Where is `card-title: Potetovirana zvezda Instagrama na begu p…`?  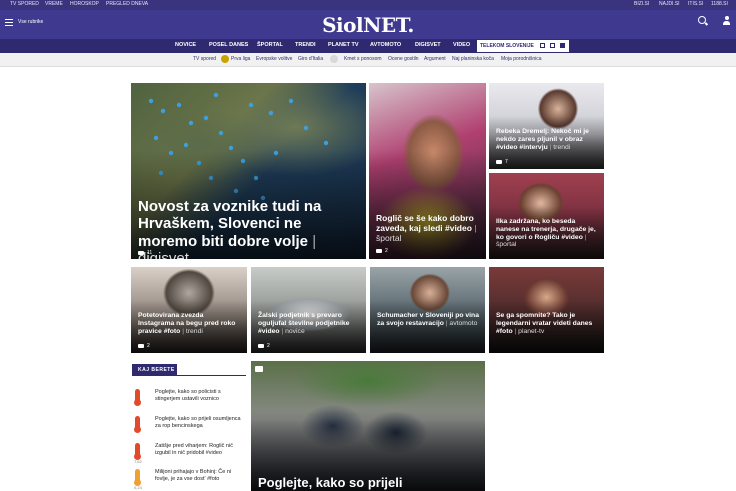
card-title: Potetovirana zvezda Instagrama na begu p… is located at coordinates (189, 323).